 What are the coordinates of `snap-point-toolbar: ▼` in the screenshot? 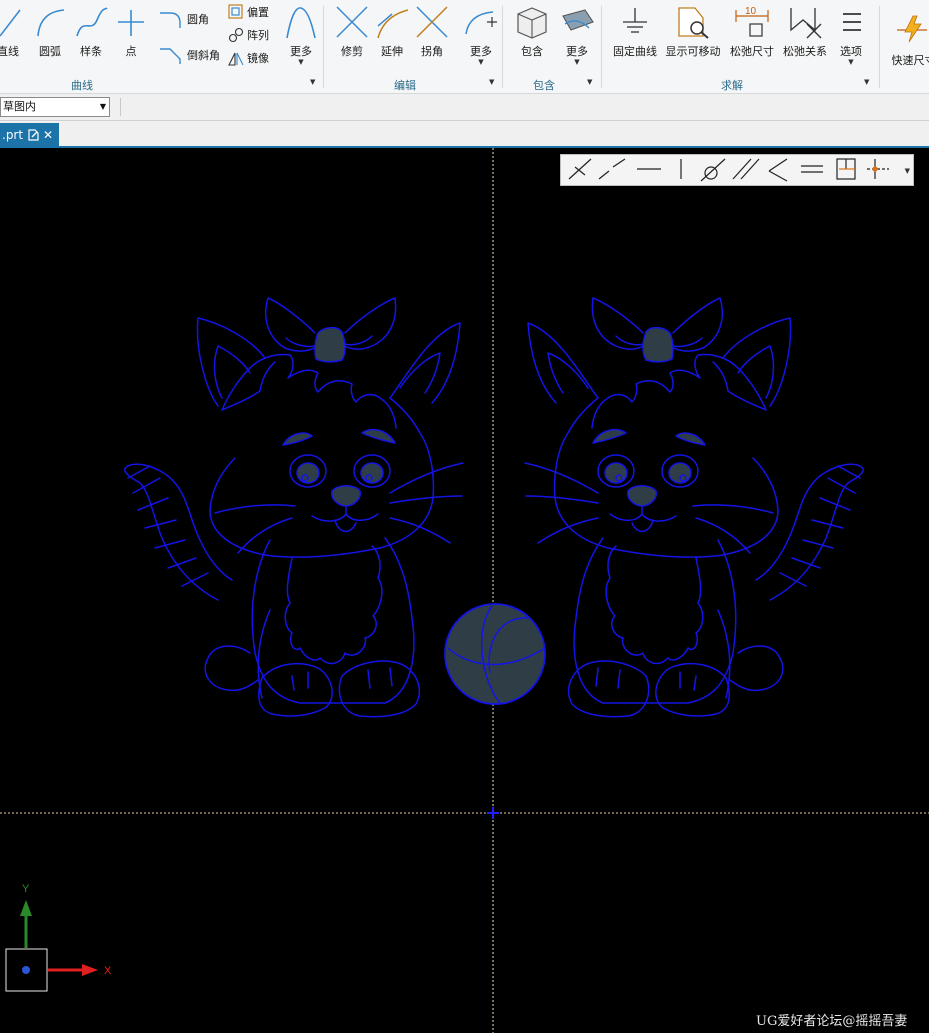 It's located at (737, 170).